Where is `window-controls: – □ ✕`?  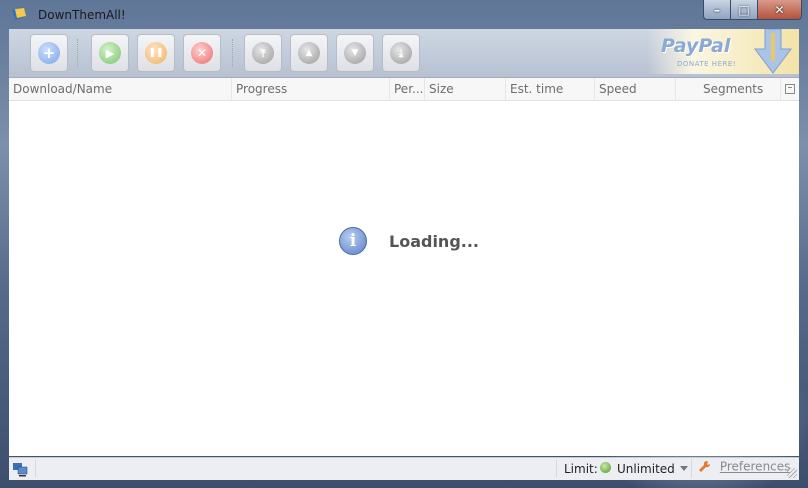 window-controls: – □ ✕ is located at coordinates (752, 10).